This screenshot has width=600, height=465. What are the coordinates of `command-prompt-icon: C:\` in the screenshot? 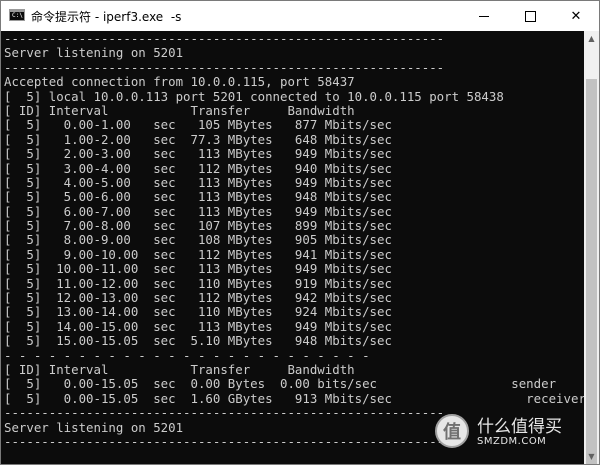 It's located at (17, 15).